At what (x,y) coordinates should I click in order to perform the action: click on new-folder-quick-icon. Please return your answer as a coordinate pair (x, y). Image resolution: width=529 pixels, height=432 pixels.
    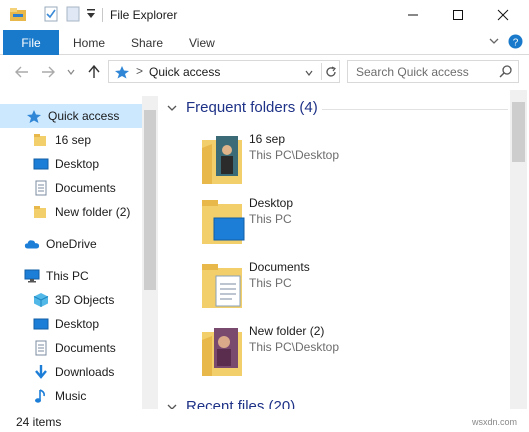
    Looking at the image, I should click on (73, 15).